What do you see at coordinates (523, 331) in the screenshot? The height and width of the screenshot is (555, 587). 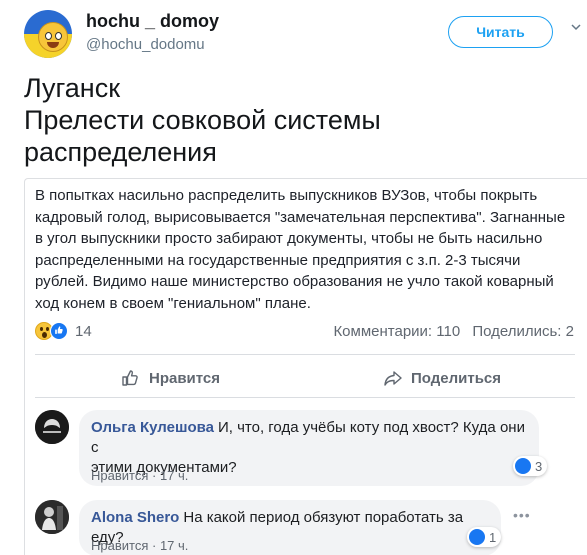 I see `shares-count-link: Поделились: 2` at bounding box center [523, 331].